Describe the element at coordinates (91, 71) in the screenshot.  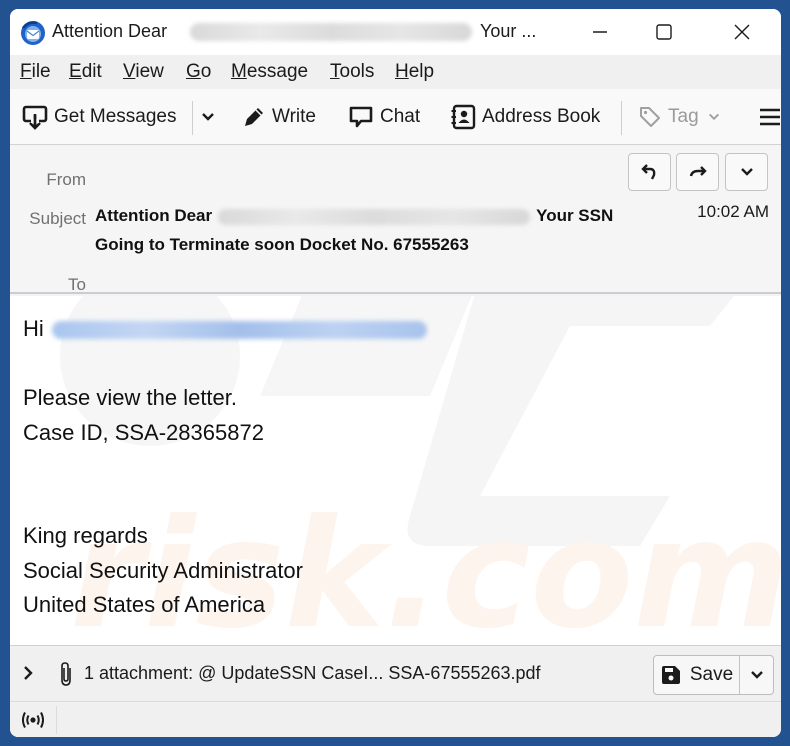
I see `menu-label: dit` at that location.